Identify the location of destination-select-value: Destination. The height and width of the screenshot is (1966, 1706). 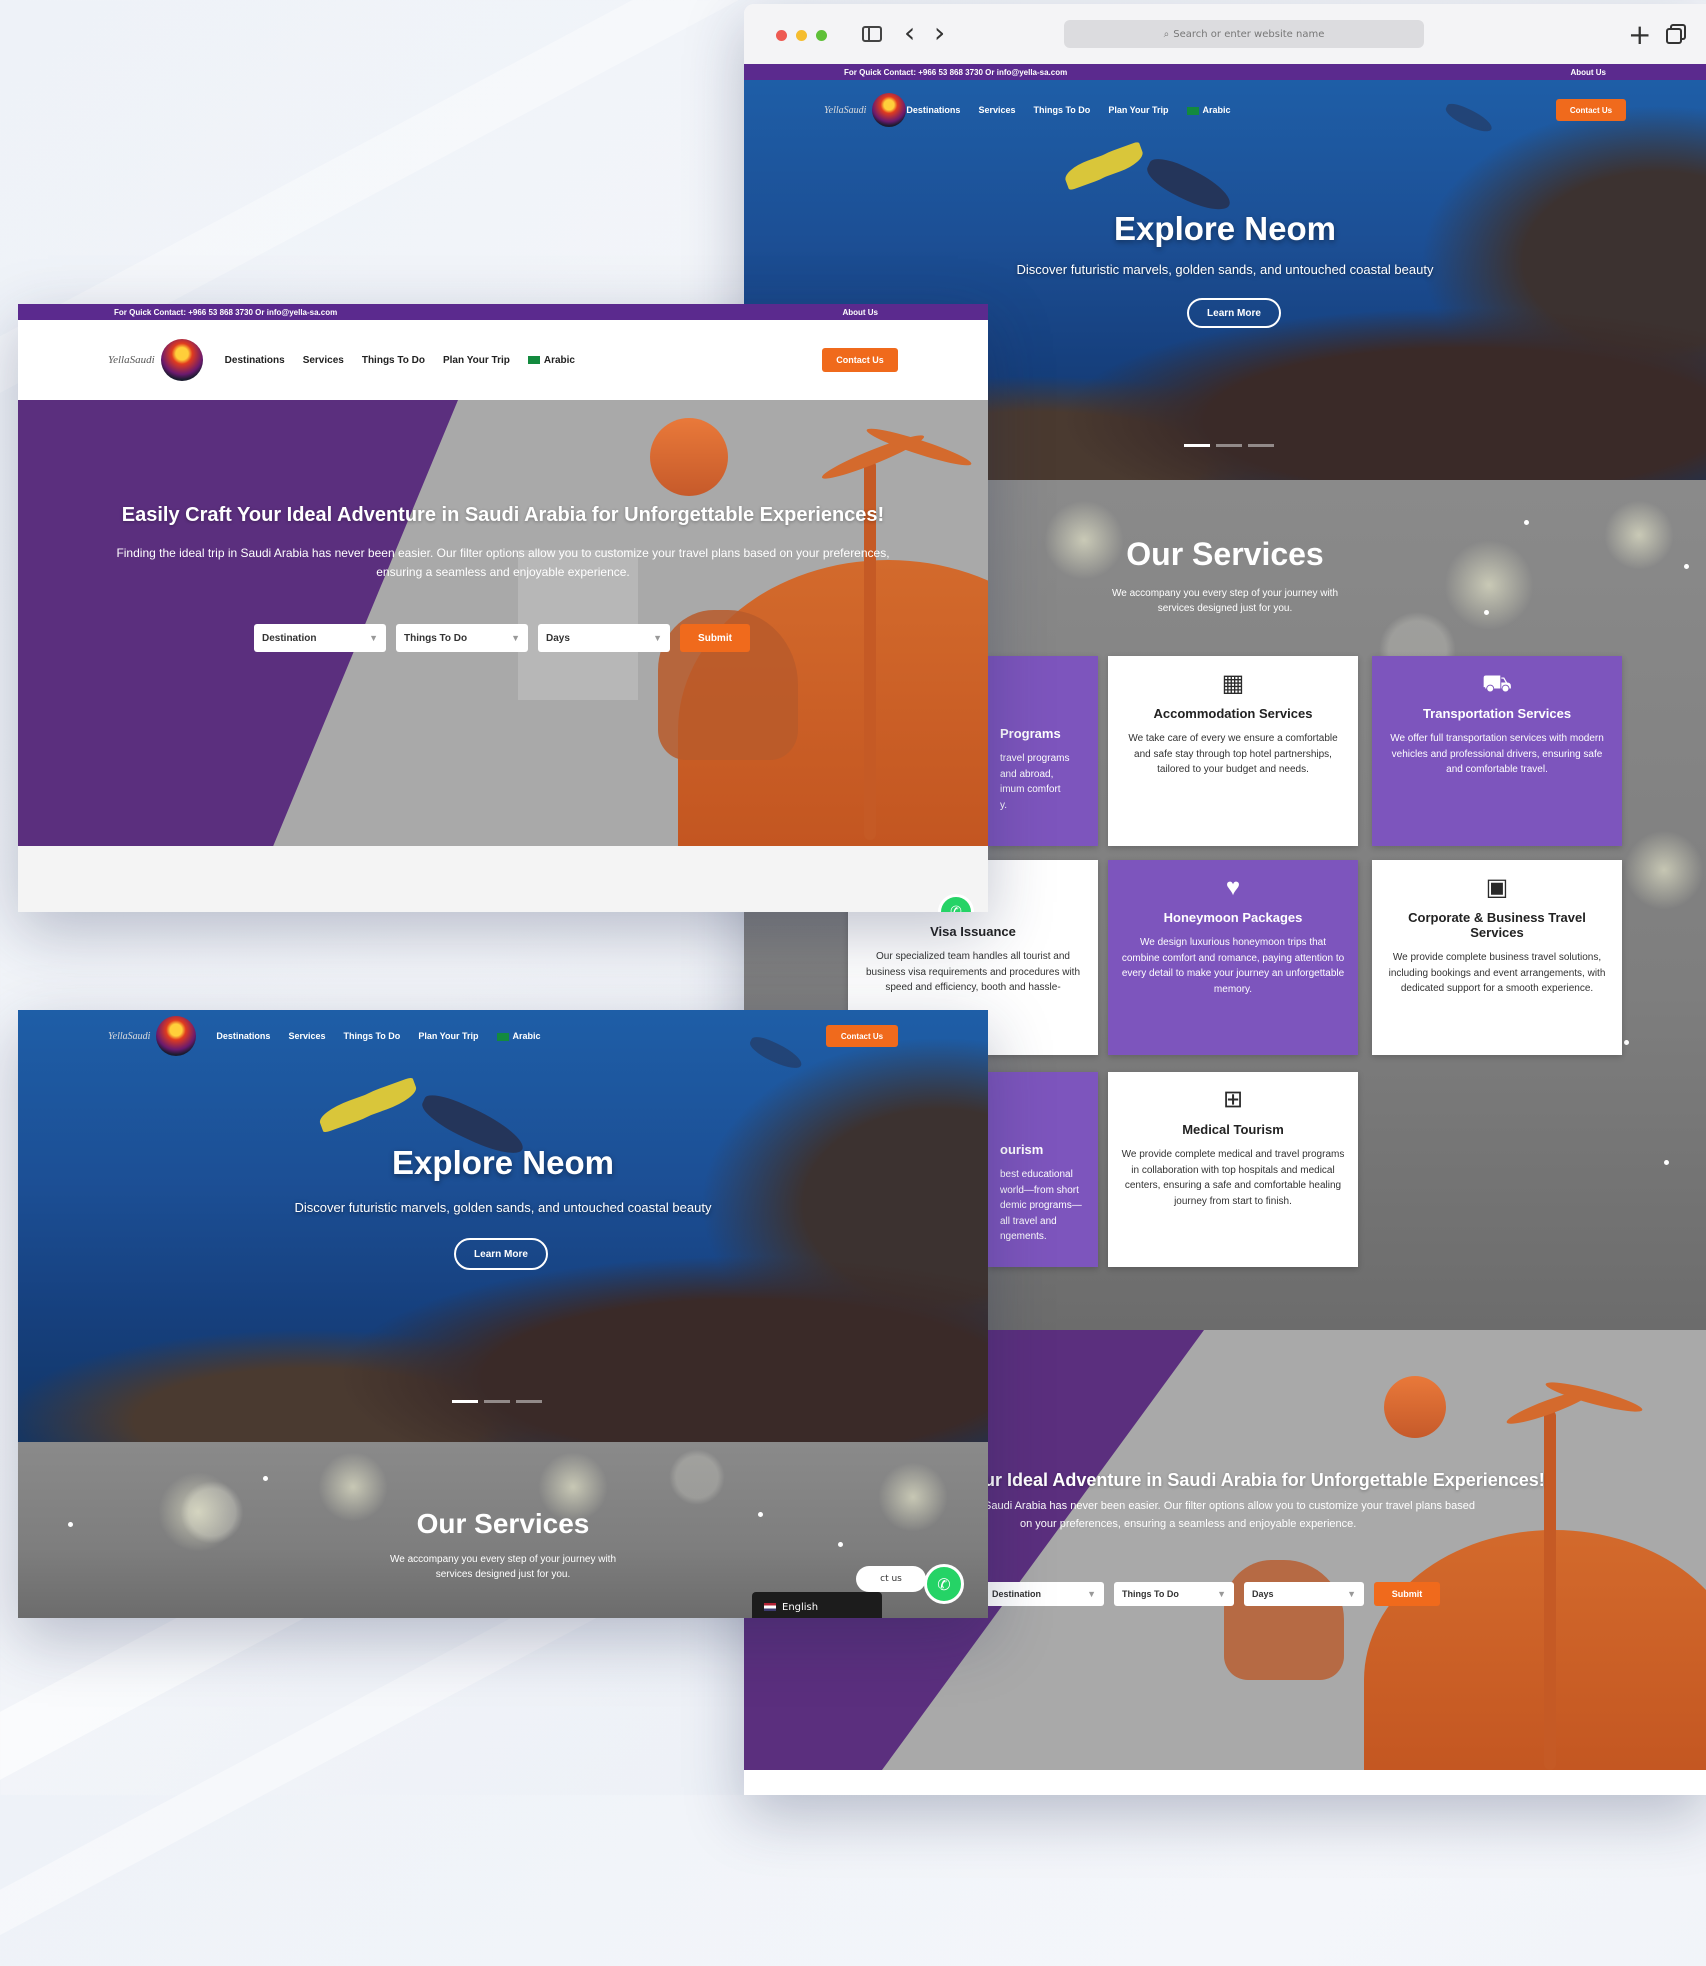
(1017, 1594).